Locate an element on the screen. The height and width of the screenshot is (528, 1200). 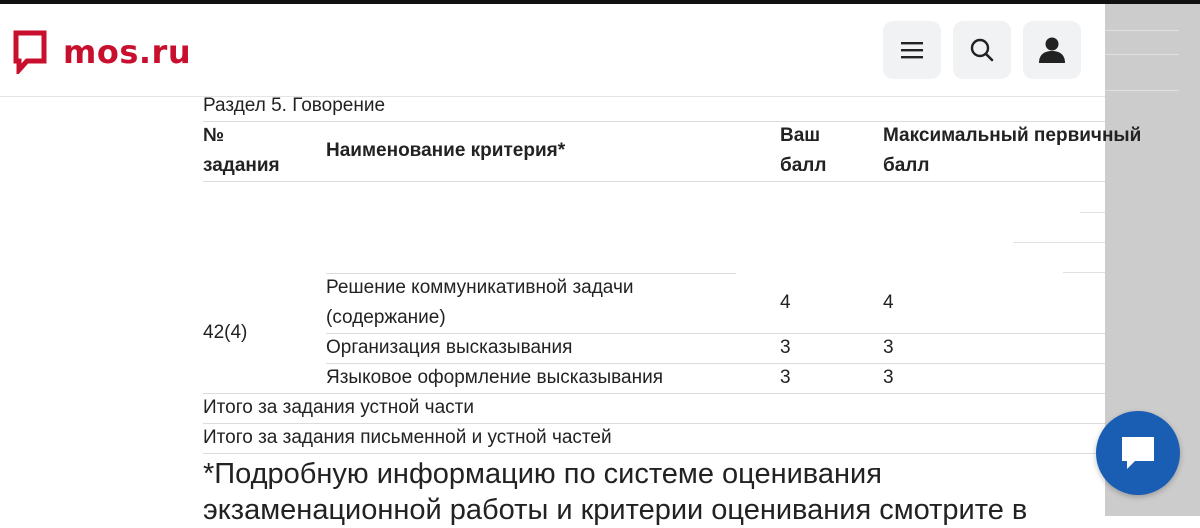
user-icon is located at coordinates (1052, 50).